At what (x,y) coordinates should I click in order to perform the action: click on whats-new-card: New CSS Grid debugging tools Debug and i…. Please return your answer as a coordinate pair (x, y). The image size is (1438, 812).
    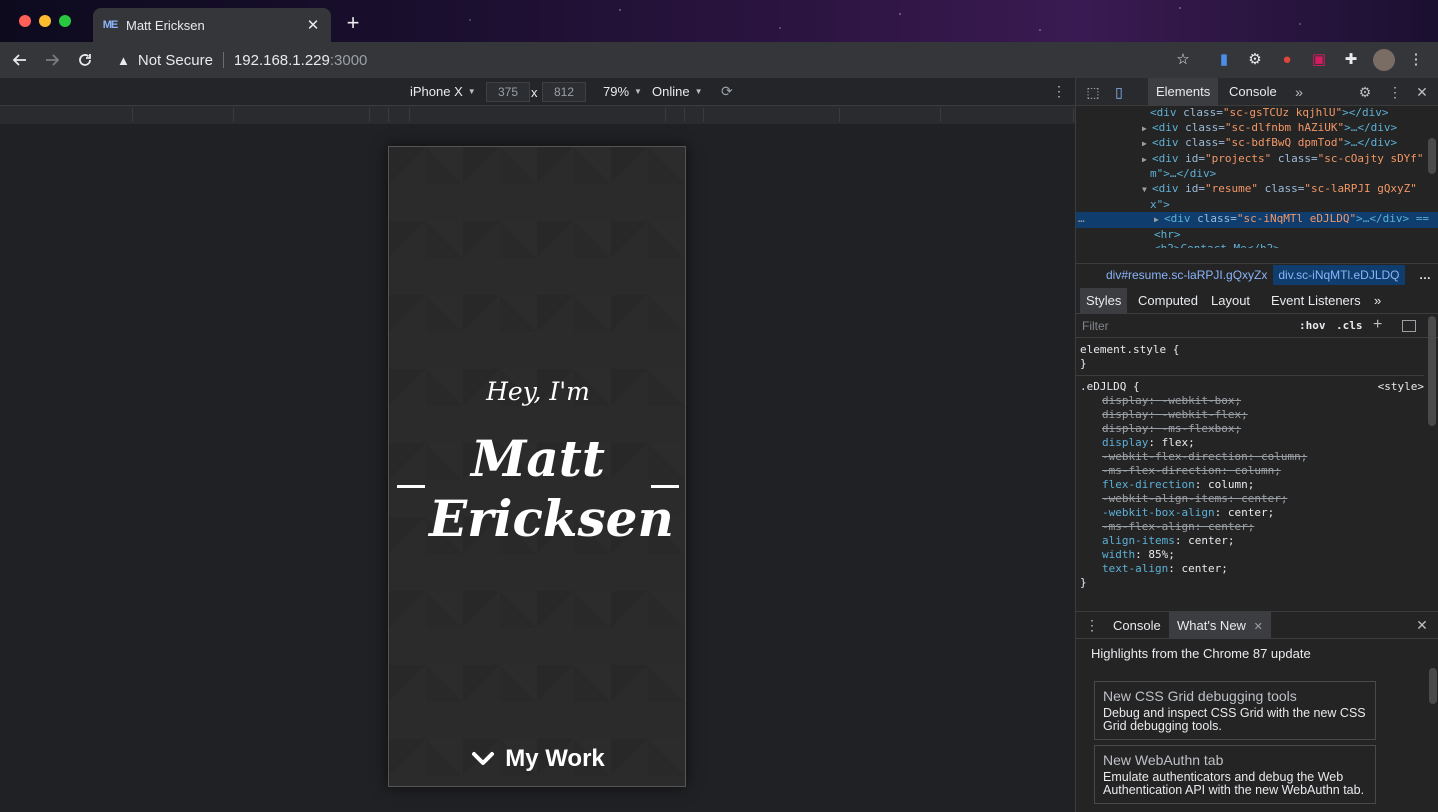
    Looking at the image, I should click on (1235, 710).